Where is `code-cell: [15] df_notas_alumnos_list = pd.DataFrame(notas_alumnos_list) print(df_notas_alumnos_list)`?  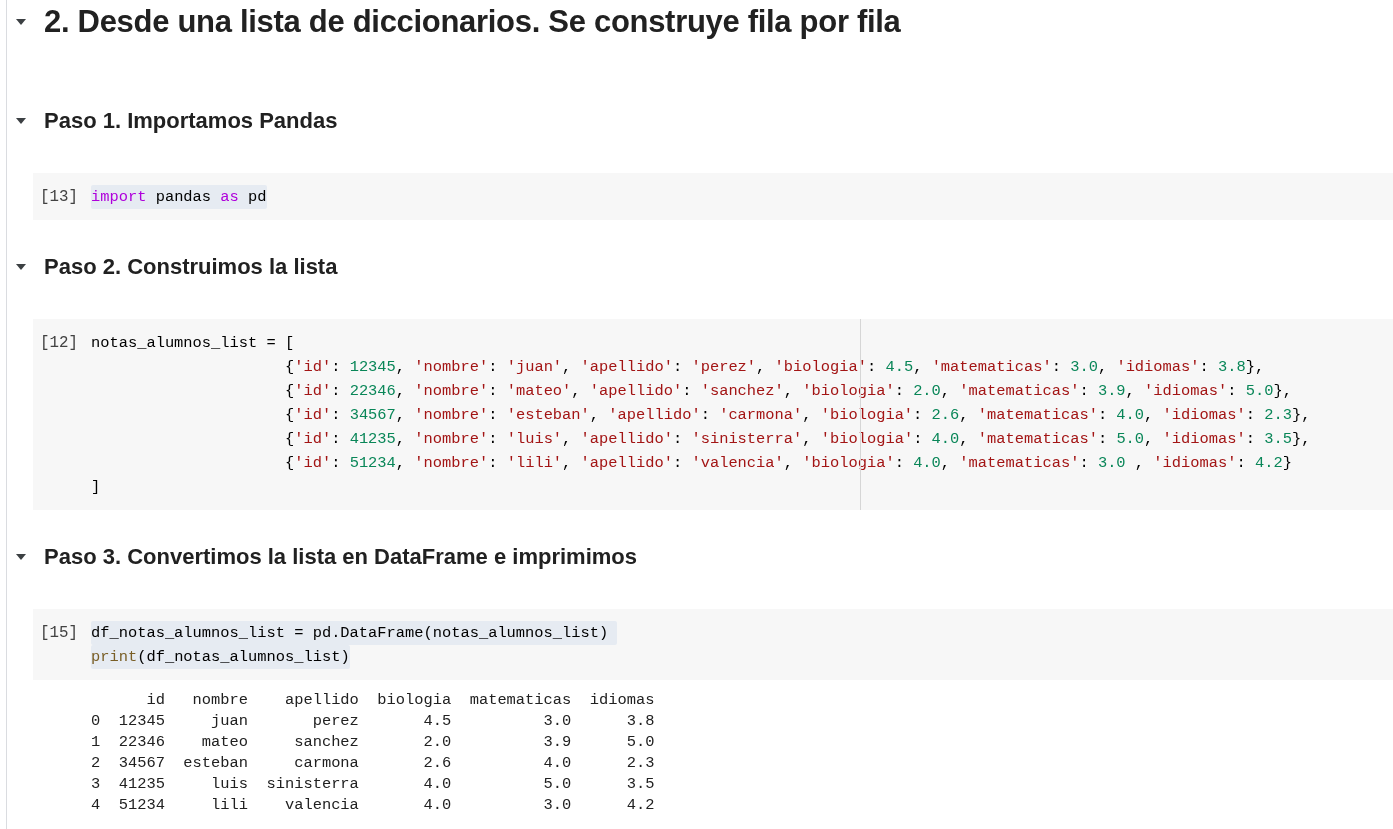
code-cell: [15] df_notas_alumnos_list = pd.DataFrame(notas_alumnos_list) print(df_notas_alumnos_list) is located at coordinates (713, 644).